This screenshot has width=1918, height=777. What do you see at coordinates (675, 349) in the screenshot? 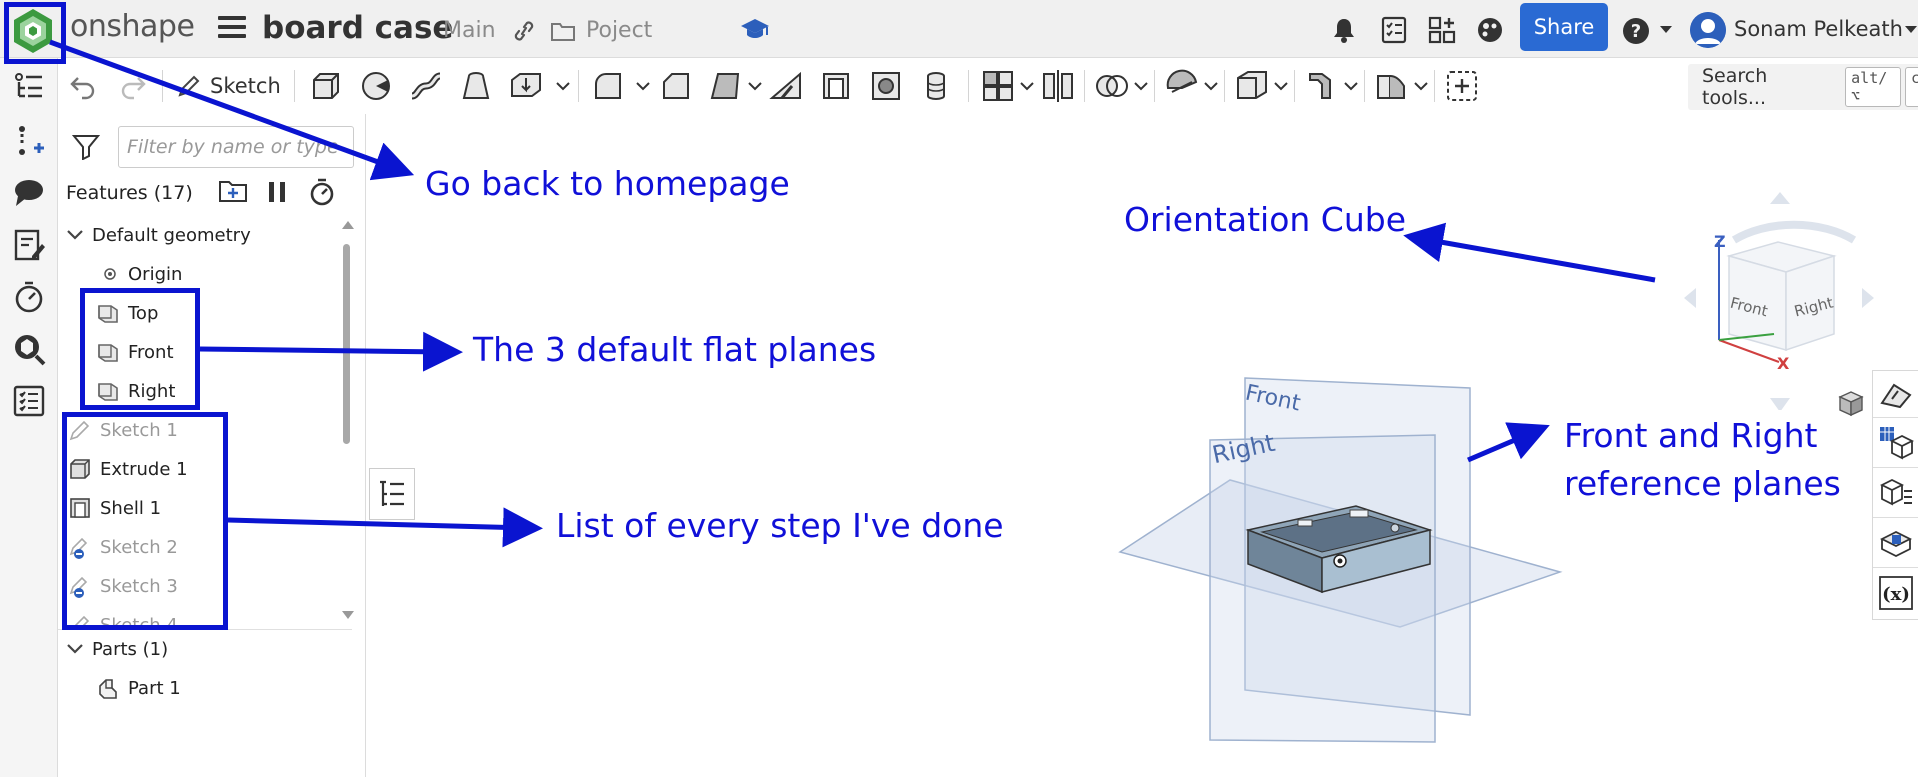
I see `annotation-default-planes: The 3 default flat planes` at bounding box center [675, 349].